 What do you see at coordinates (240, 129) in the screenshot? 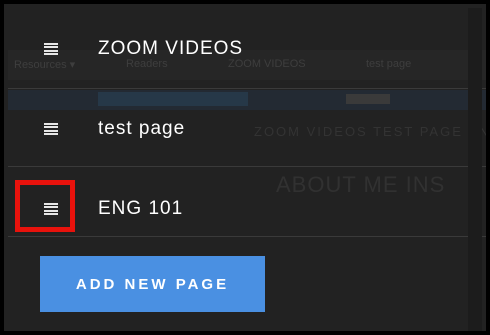
I see `menu-item-test-page: test page` at bounding box center [240, 129].